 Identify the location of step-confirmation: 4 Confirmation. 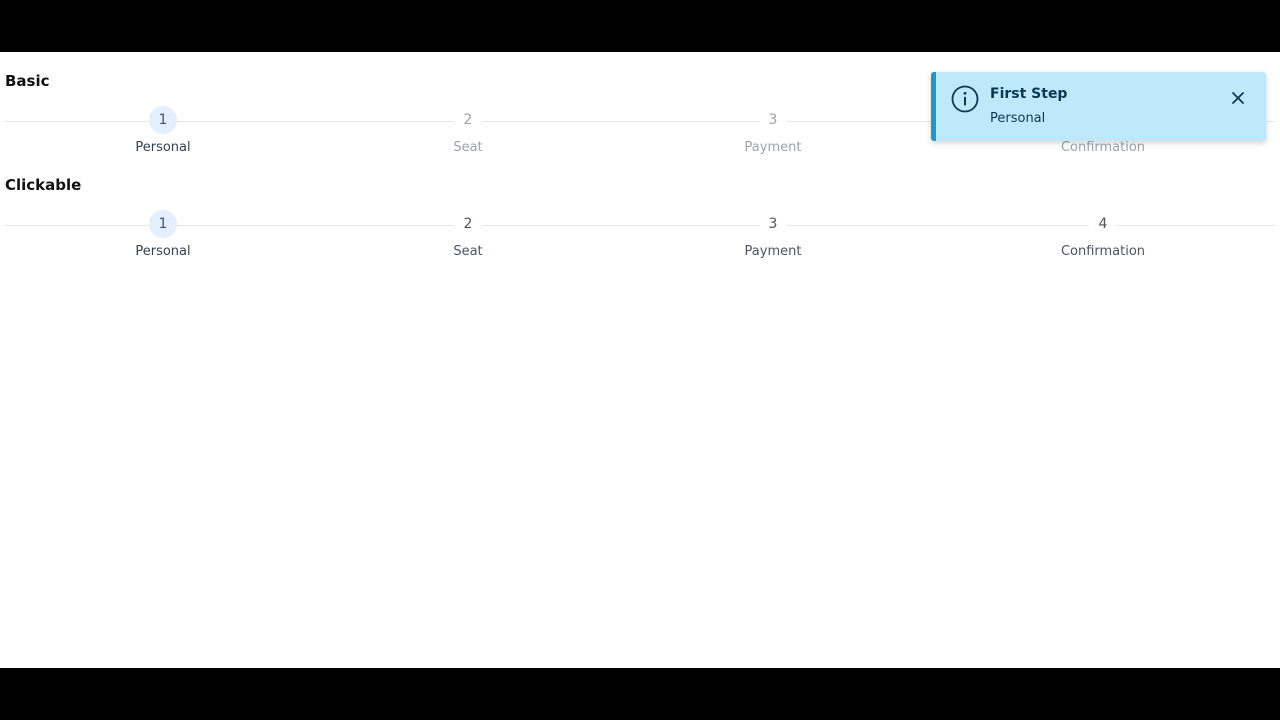
(1103, 234).